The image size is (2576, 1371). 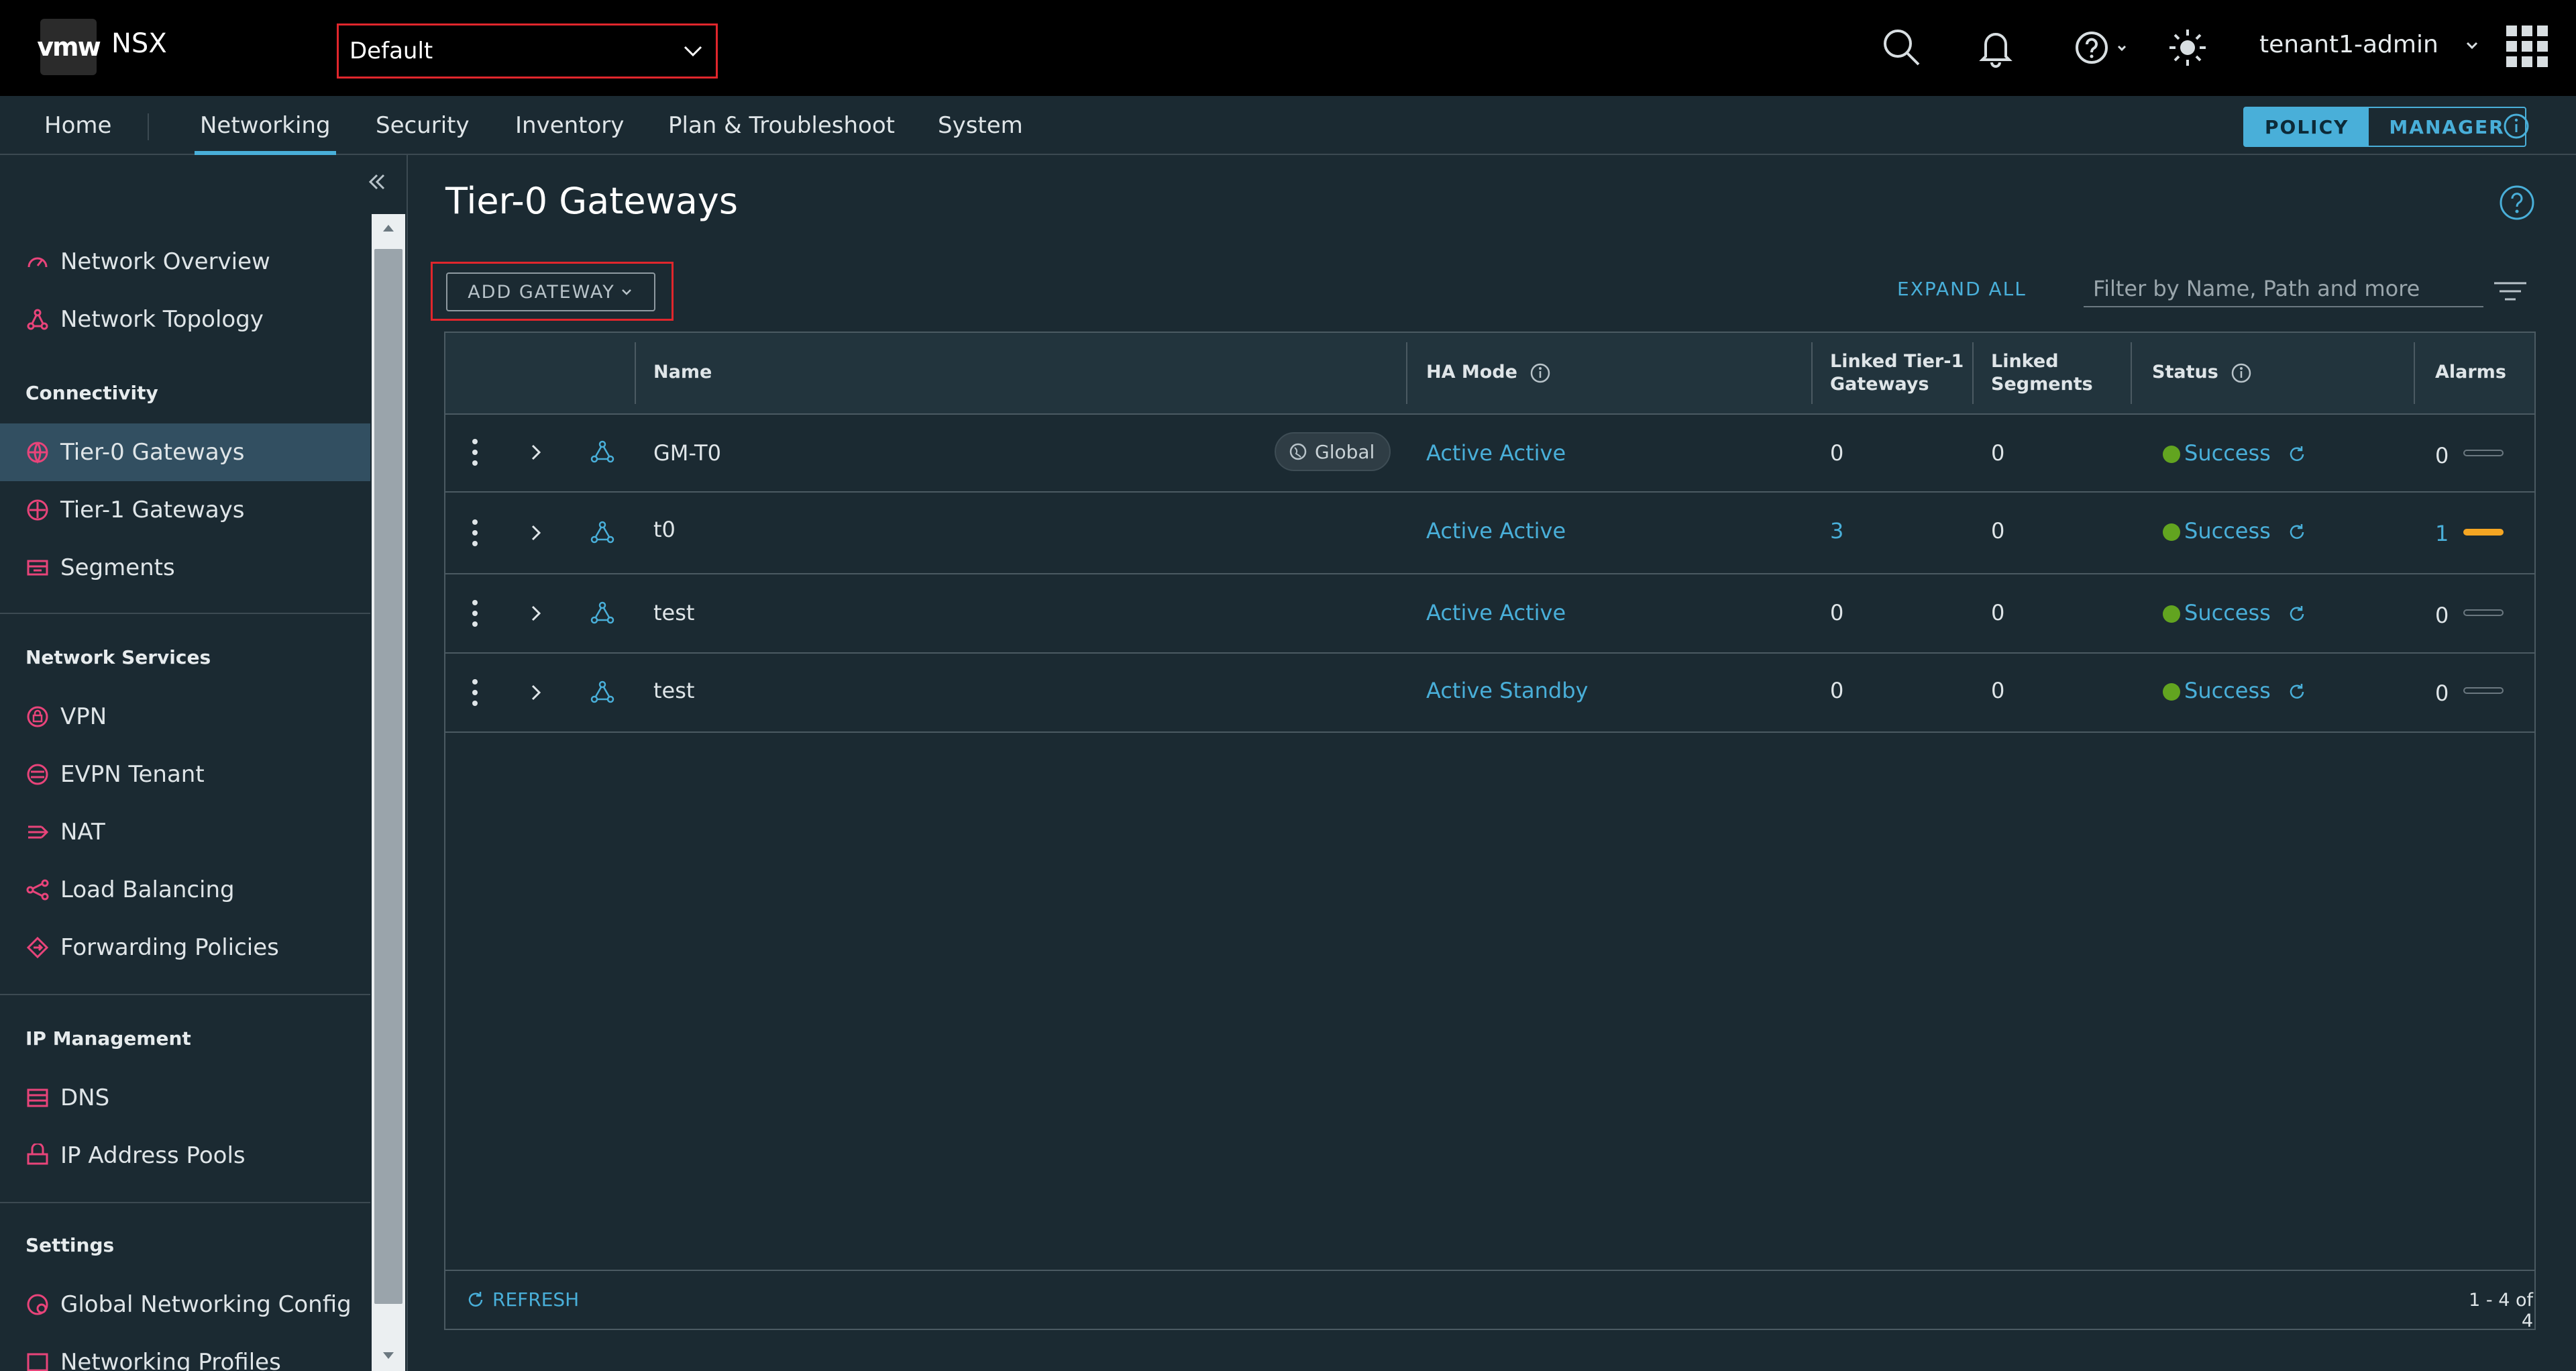 I want to click on gateway-name: t0, so click(x=664, y=529).